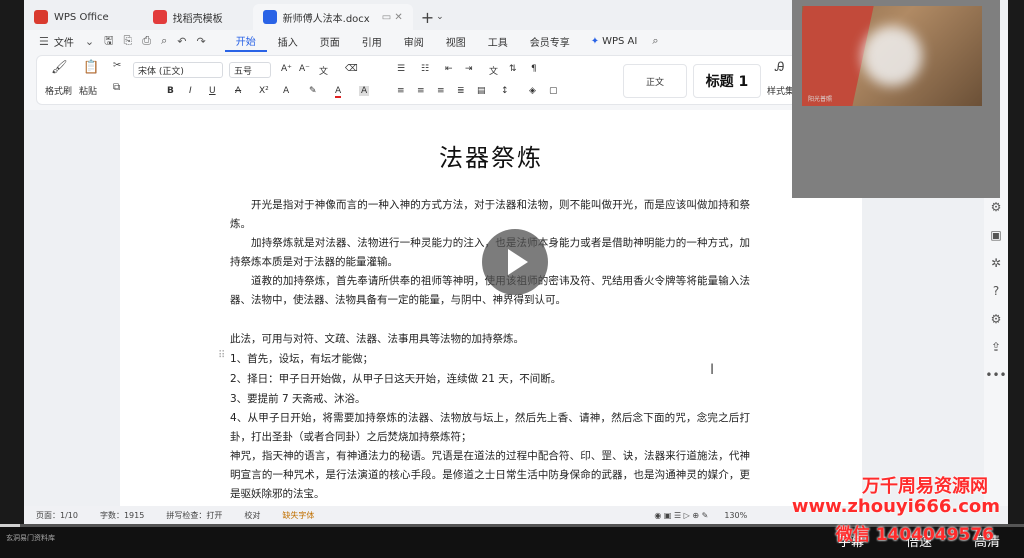 This screenshot has width=1024, height=558. What do you see at coordinates (441, 91) in the screenshot?
I see `align-right-icon: ≡` at bounding box center [441, 91].